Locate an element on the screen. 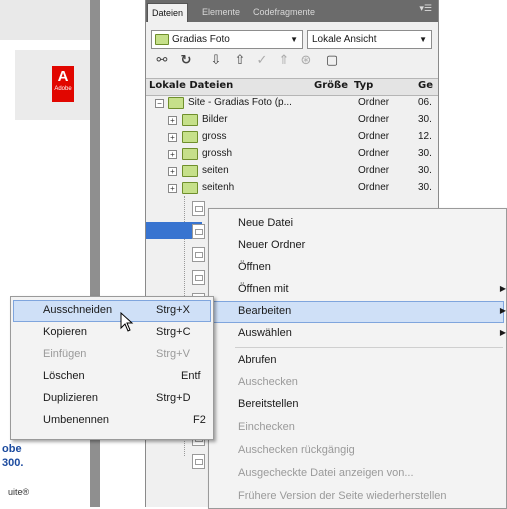 The width and height of the screenshot is (507, 509). file-row: − Site - Gradias Foto (p... Ordner 06. is located at coordinates (292, 102).